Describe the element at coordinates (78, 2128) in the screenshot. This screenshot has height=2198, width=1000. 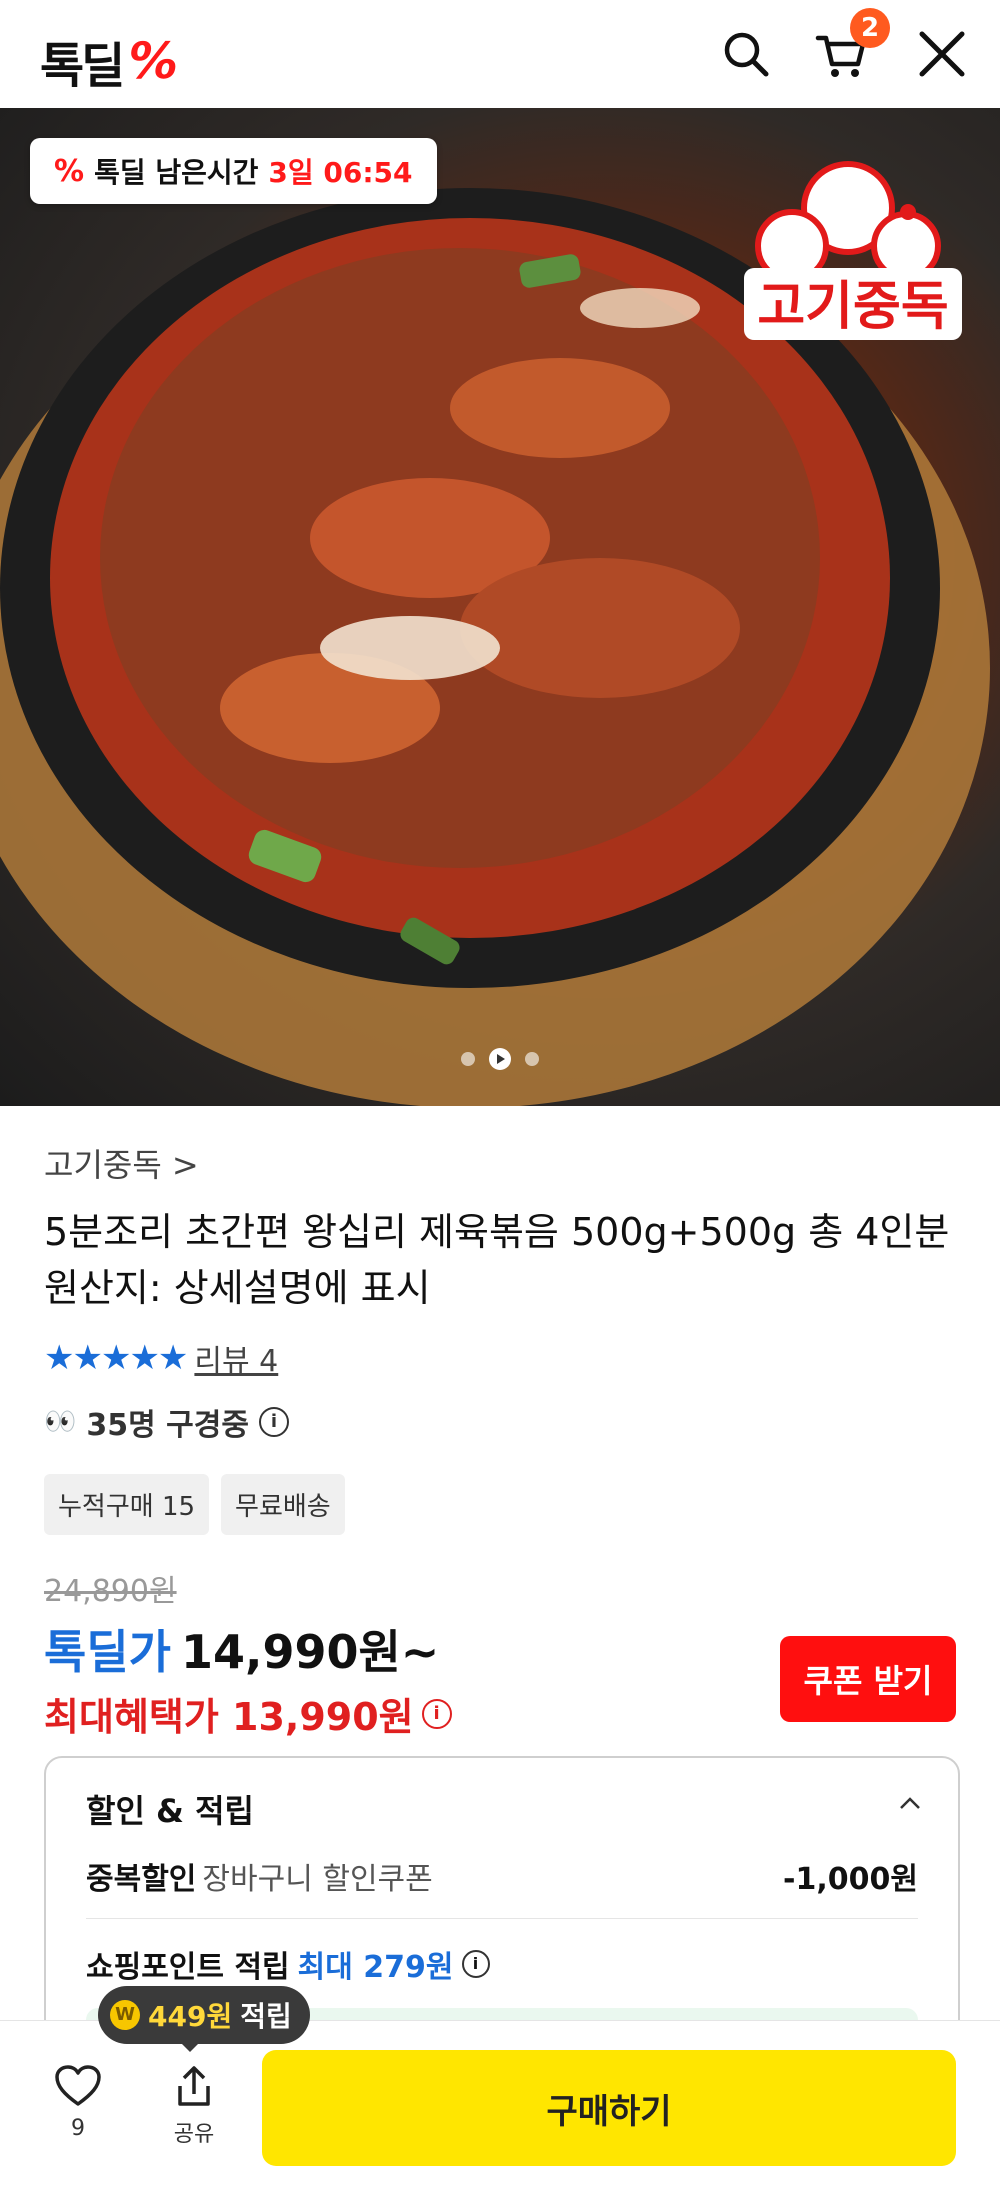
I see `like-count: 9` at that location.